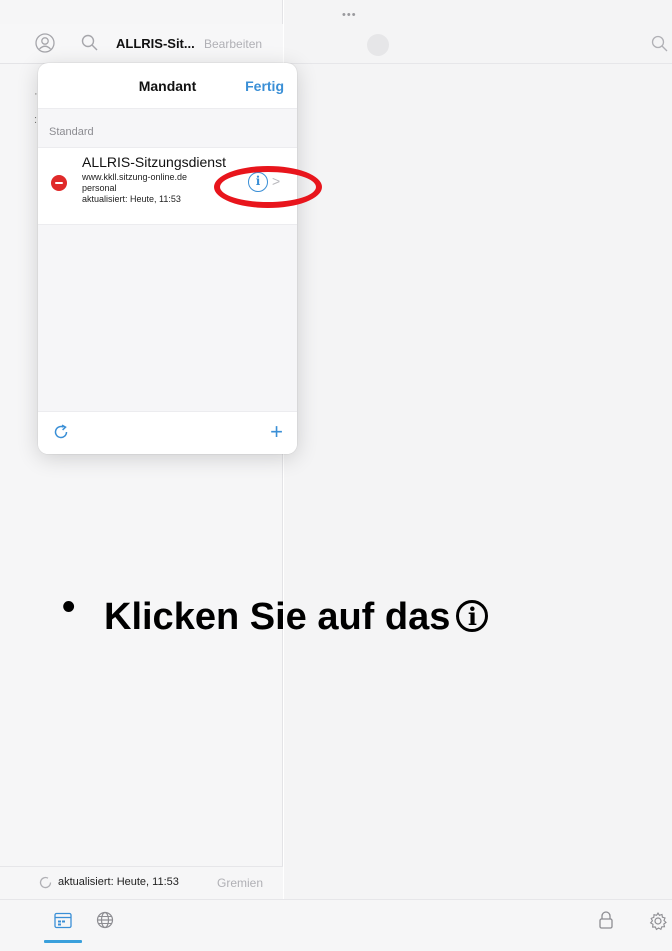 The width and height of the screenshot is (672, 951). I want to click on entry-user: personal, so click(99, 188).